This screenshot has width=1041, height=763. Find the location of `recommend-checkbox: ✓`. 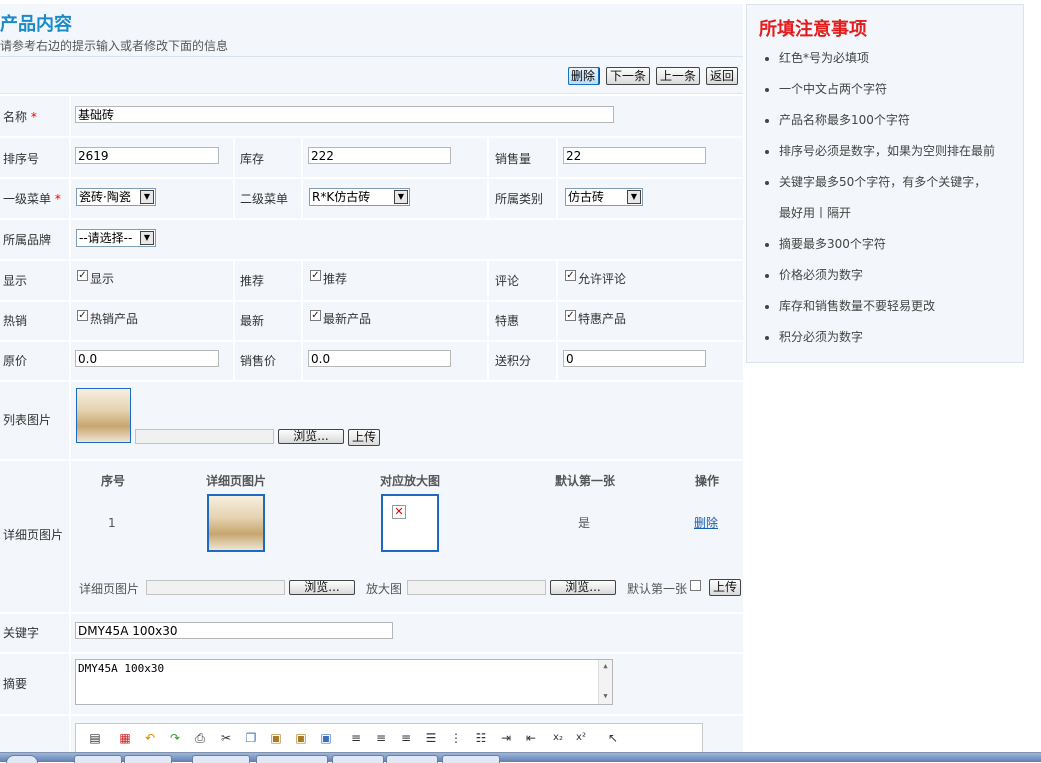

recommend-checkbox: ✓ is located at coordinates (315, 275).